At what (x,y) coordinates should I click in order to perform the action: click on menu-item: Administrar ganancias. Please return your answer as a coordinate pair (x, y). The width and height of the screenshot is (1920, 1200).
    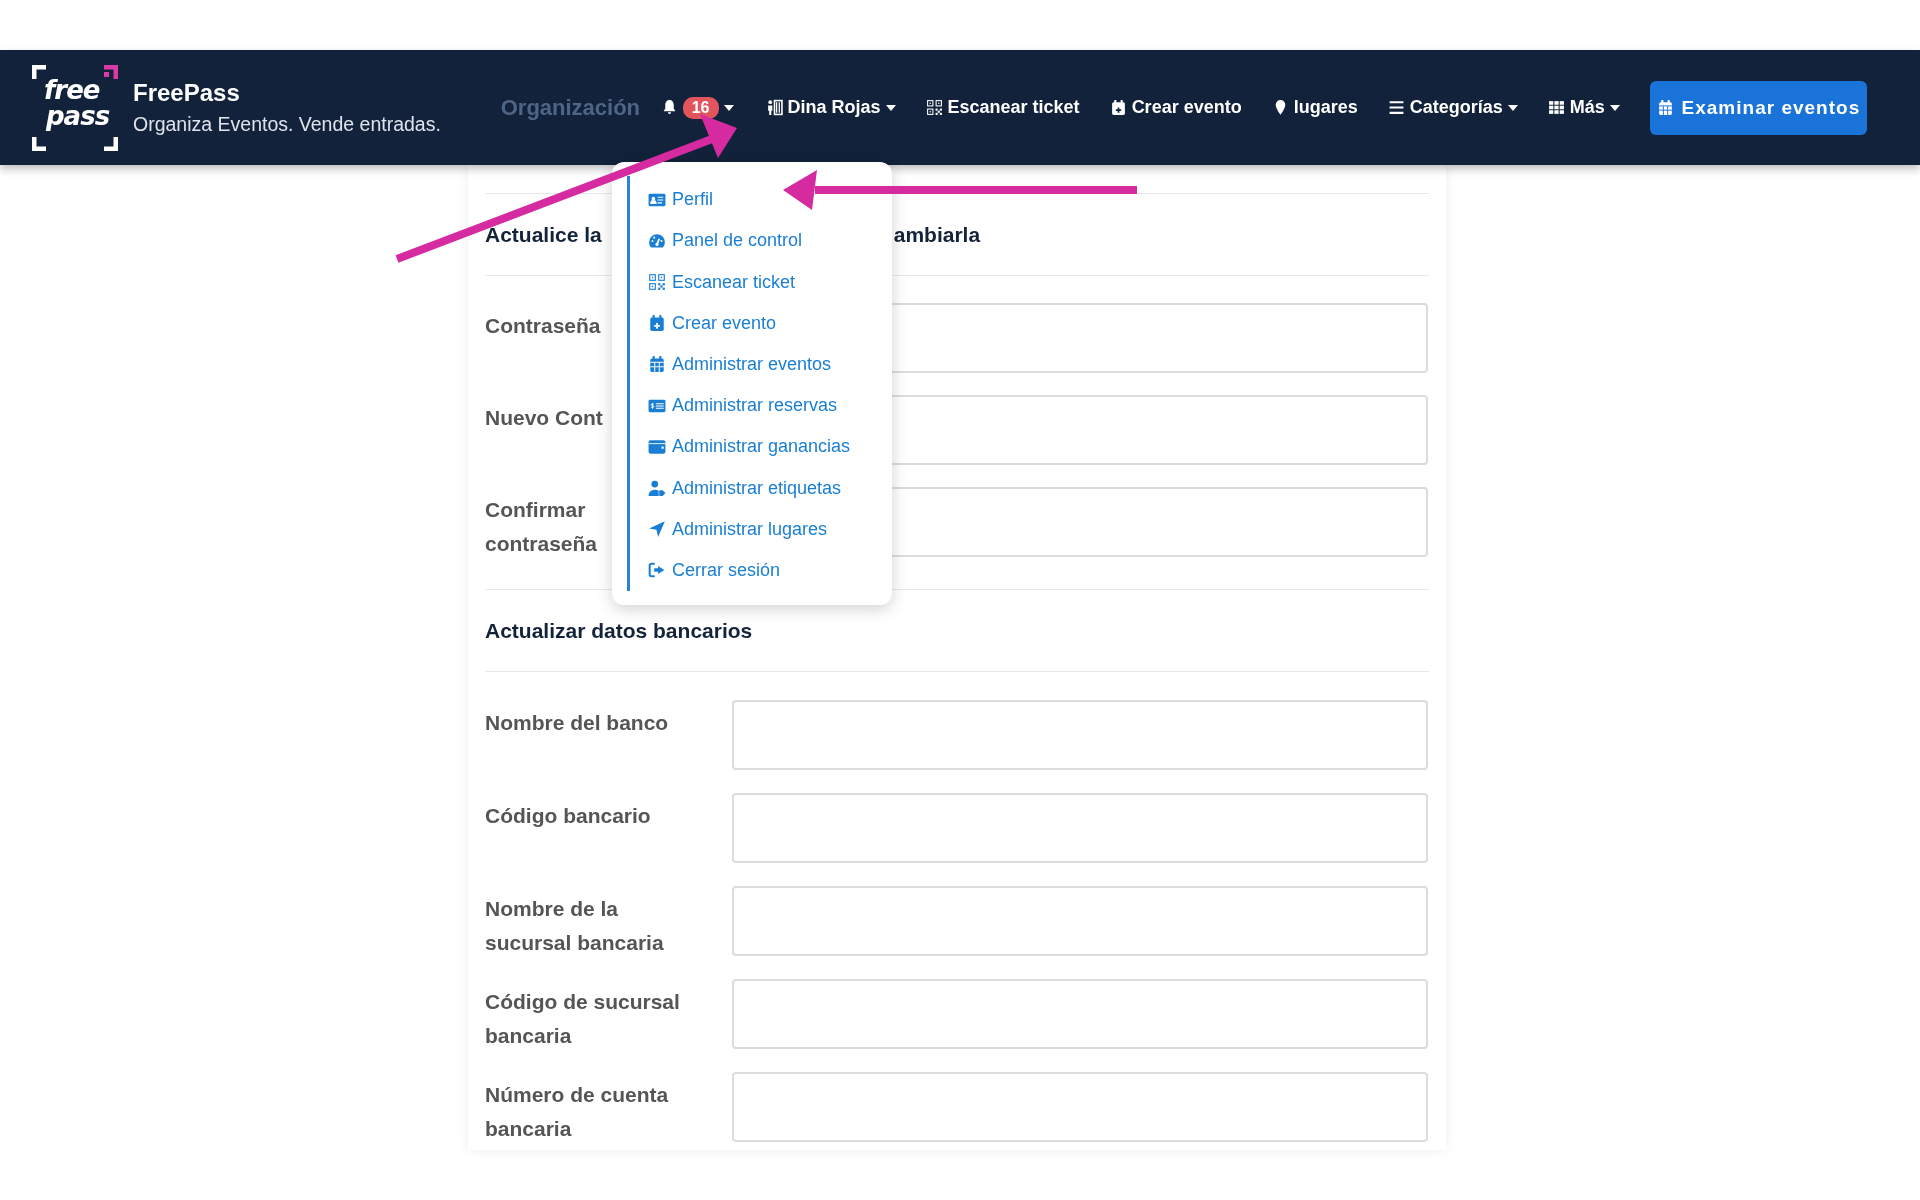
    Looking at the image, I should click on (770, 447).